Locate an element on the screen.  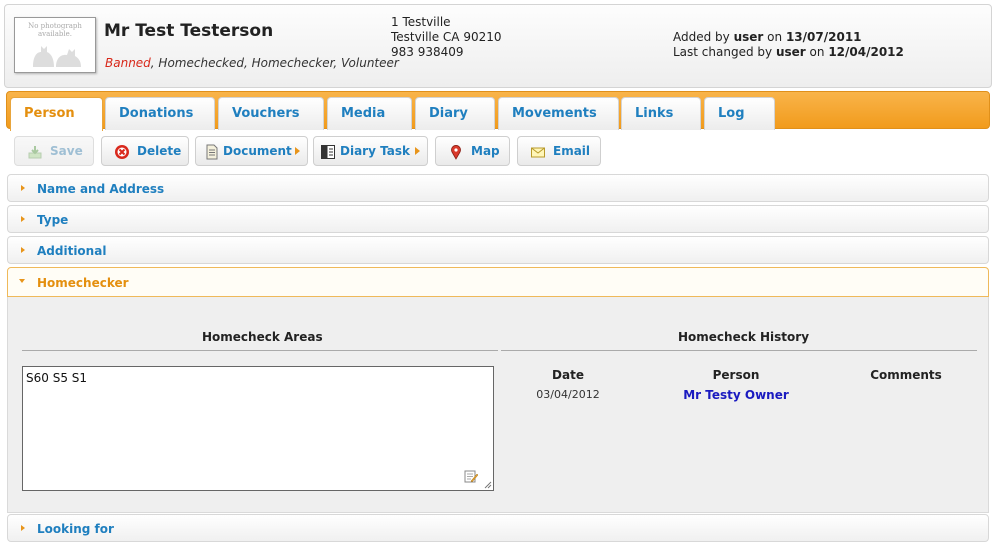
diary-task-button: Diary Task is located at coordinates (370, 151).